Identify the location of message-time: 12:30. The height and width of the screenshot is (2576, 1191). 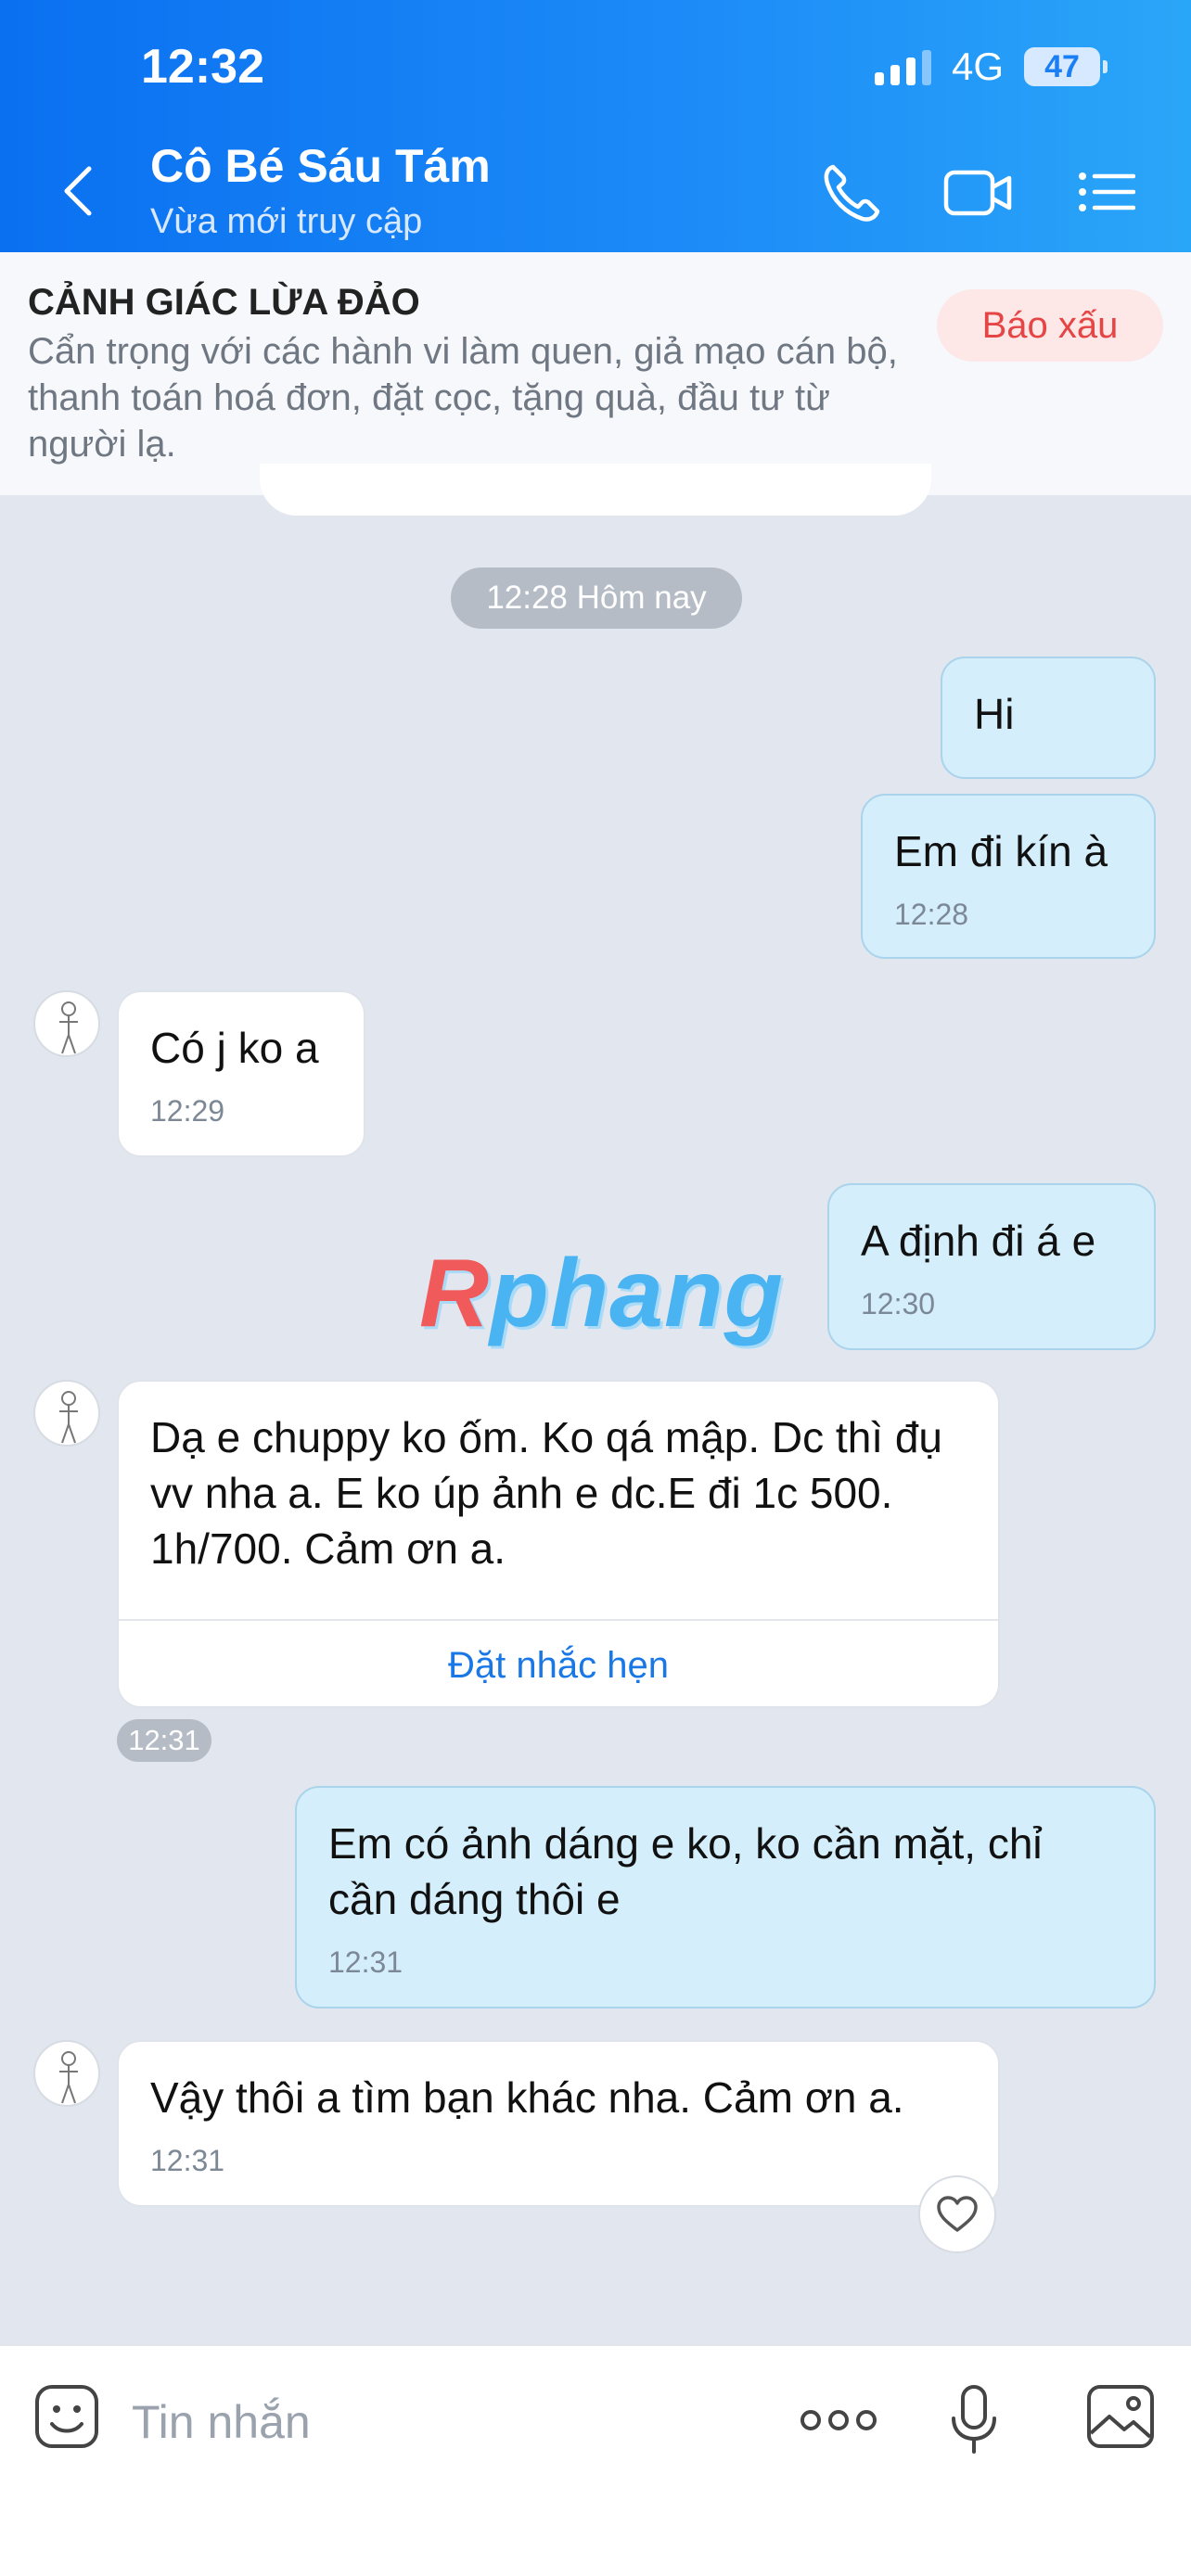
(898, 1304).